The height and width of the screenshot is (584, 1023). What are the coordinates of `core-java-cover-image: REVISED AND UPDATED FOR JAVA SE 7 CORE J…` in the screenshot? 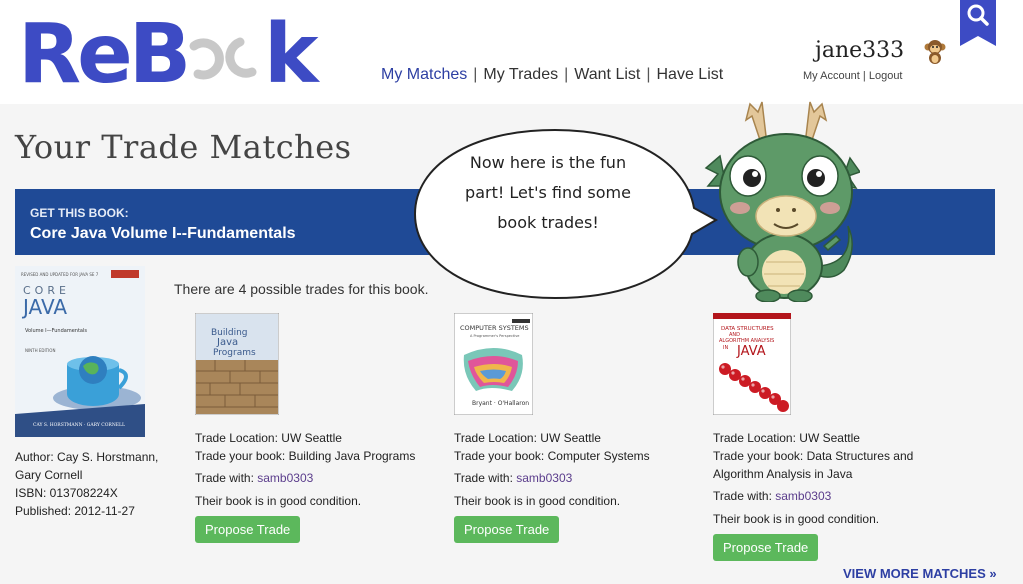 It's located at (80, 351).